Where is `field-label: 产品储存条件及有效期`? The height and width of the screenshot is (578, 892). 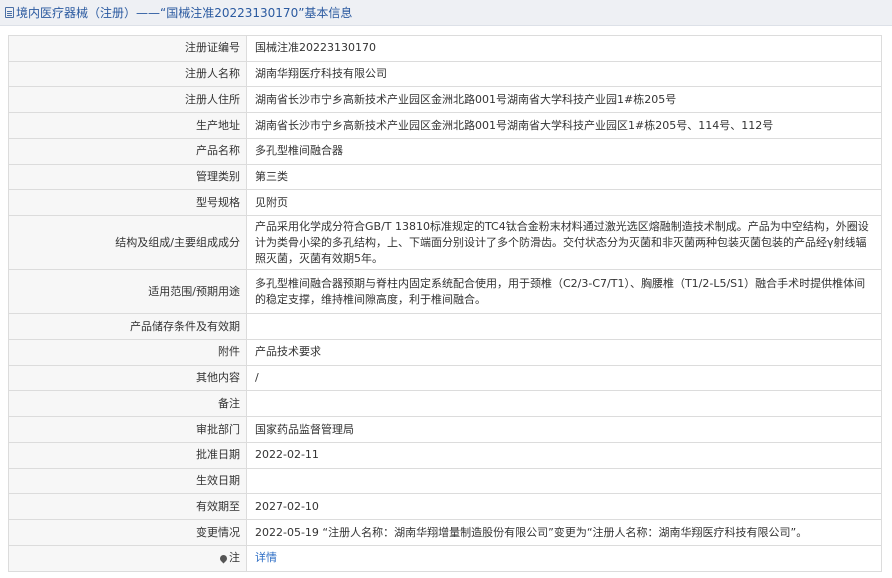
field-label: 产品储存条件及有效期 is located at coordinates (127, 326).